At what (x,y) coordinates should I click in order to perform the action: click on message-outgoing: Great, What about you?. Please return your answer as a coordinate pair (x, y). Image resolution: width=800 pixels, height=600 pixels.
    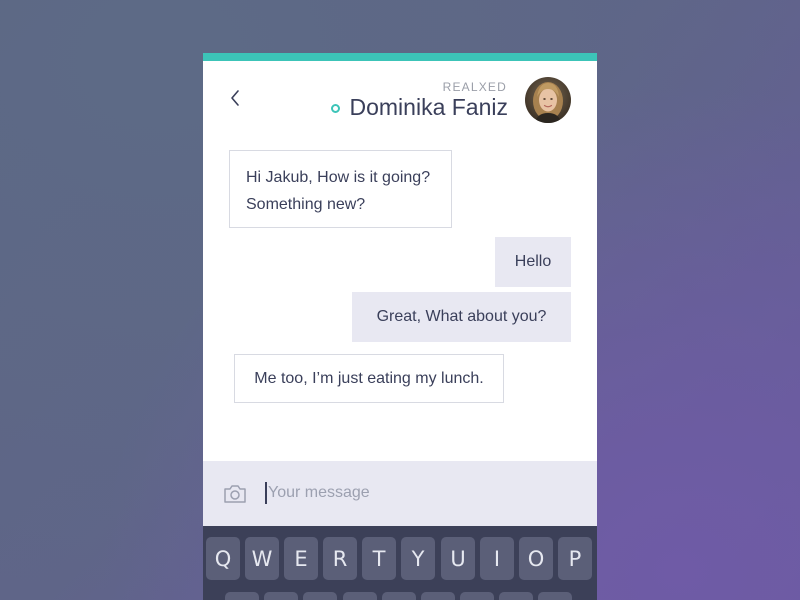
    Looking at the image, I should click on (461, 317).